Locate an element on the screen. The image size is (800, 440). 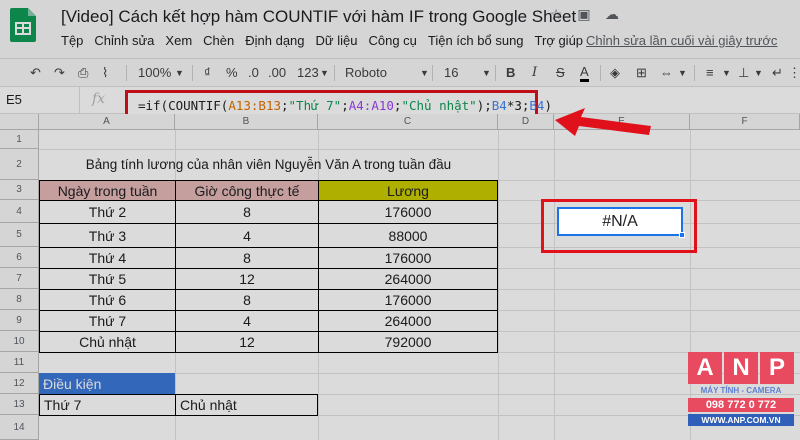
select-all-corner is located at coordinates (19, 122).